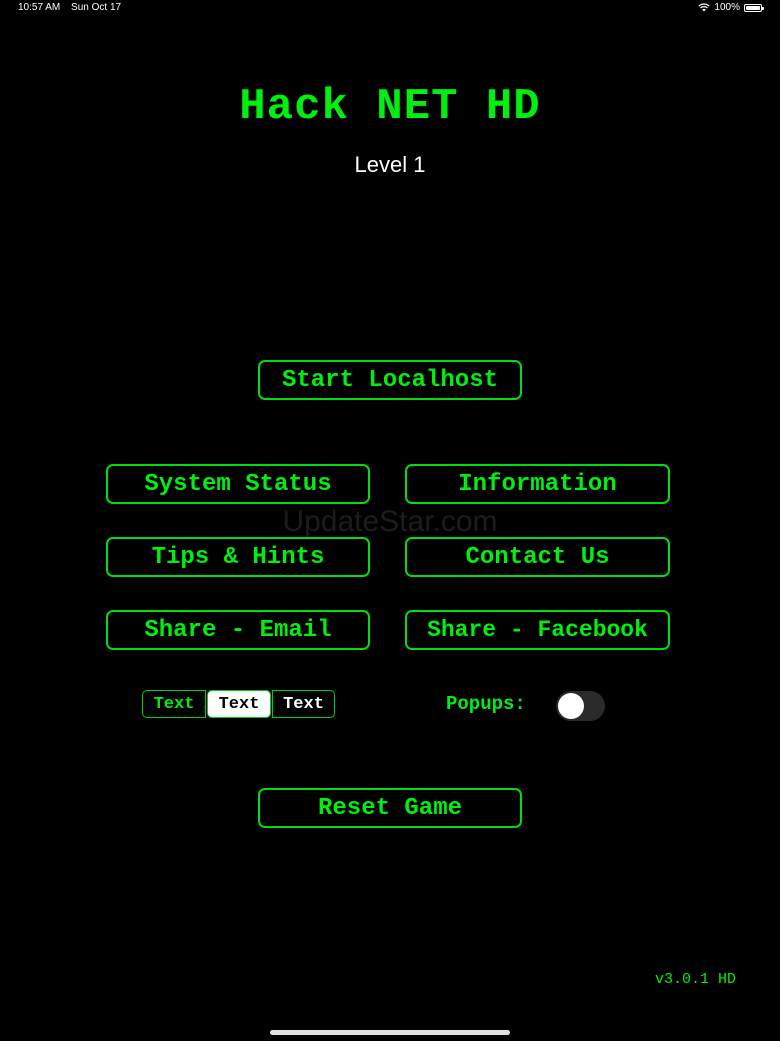  I want to click on status-bar-left: 10:57 AM Sun Oct 17, so click(73, 7).